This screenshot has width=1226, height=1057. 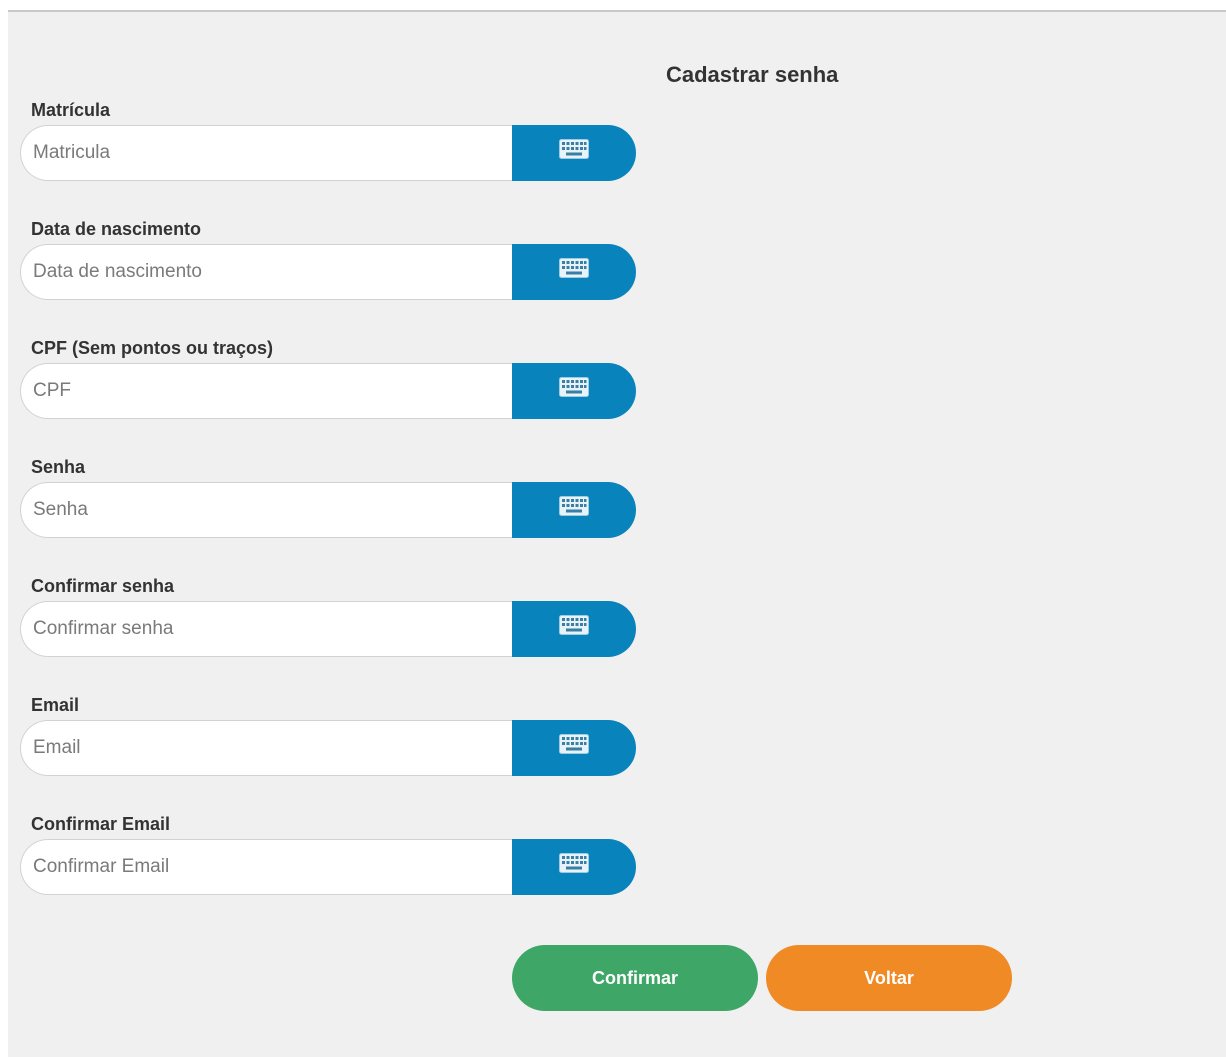 What do you see at coordinates (266, 629) in the screenshot?
I see `confirm-password-input` at bounding box center [266, 629].